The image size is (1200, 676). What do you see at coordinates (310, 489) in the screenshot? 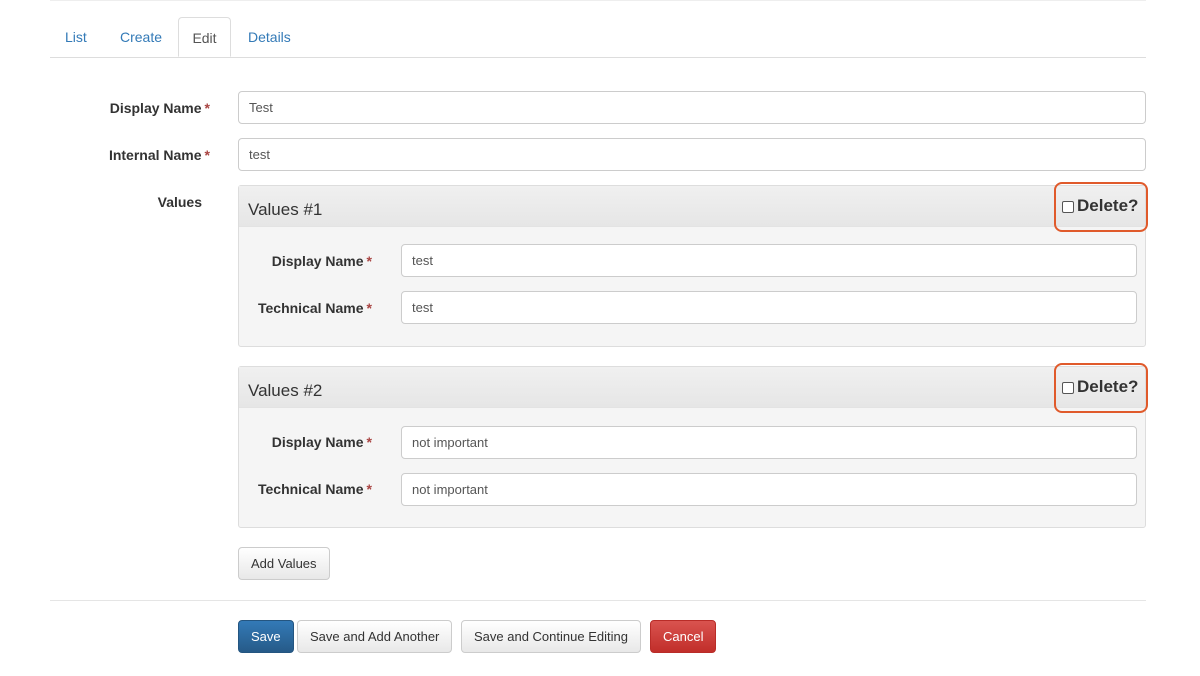
I see `value-2-technical-name-label-text: Technical Name` at bounding box center [310, 489].